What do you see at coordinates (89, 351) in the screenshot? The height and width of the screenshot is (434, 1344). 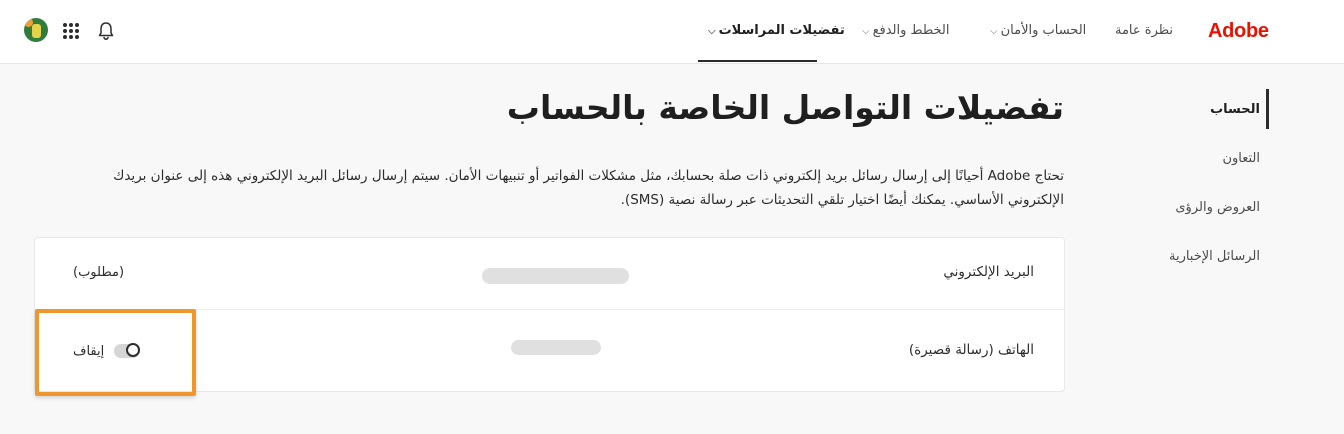 I see `sms-toggle-label: إيقاف` at bounding box center [89, 351].